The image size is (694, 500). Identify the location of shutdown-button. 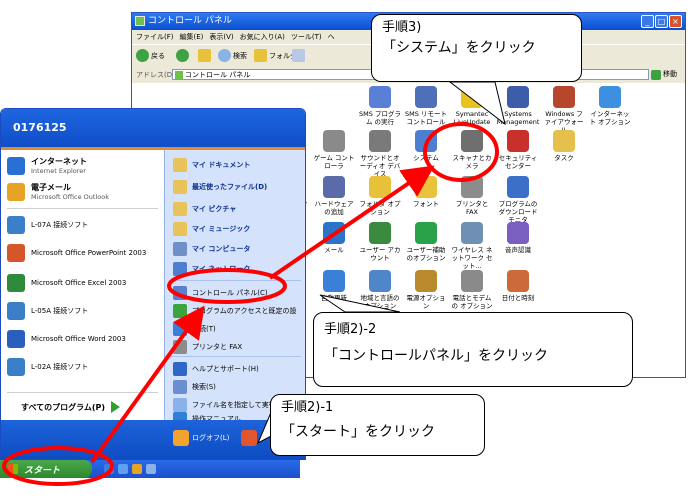
(249, 438).